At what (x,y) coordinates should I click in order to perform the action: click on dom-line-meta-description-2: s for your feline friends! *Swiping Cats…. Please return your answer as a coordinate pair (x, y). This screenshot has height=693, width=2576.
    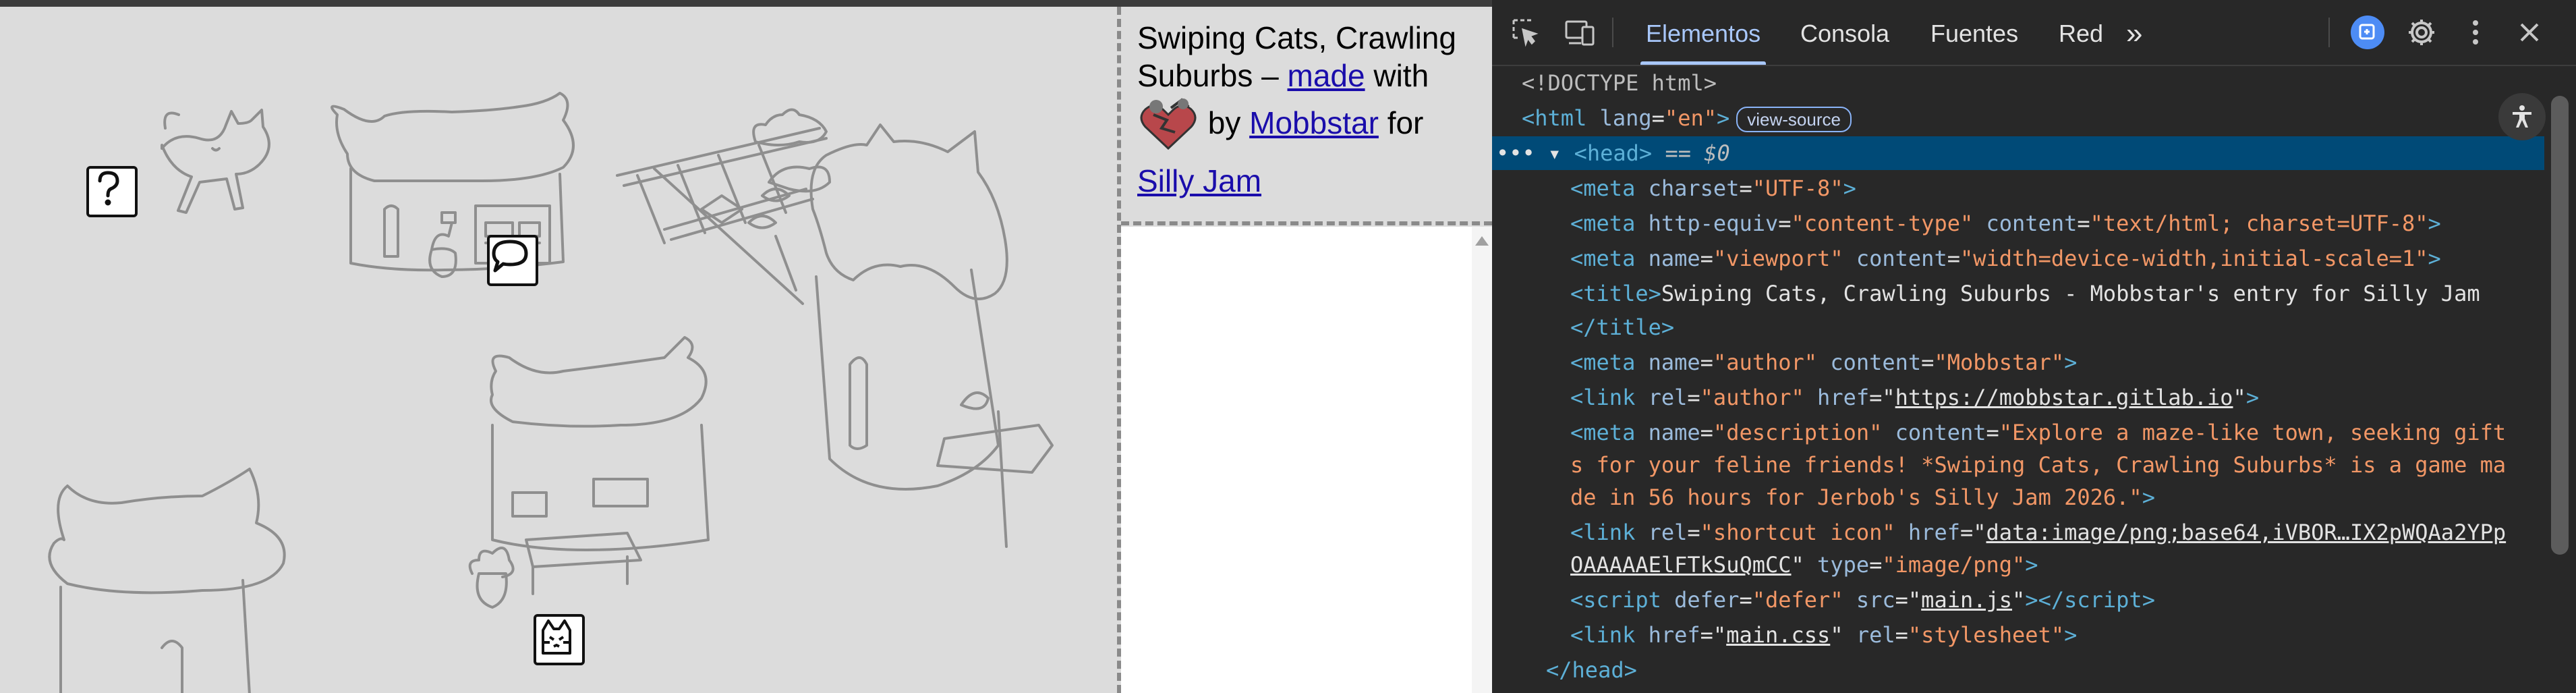
    Looking at the image, I should click on (2018, 465).